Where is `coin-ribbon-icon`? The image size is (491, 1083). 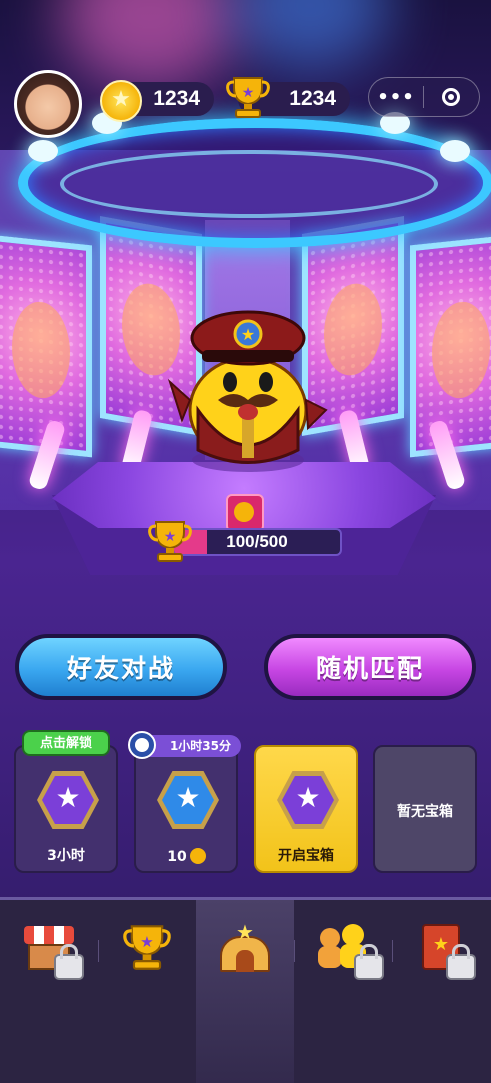
coin-ribbon-icon is located at coordinates (245, 513).